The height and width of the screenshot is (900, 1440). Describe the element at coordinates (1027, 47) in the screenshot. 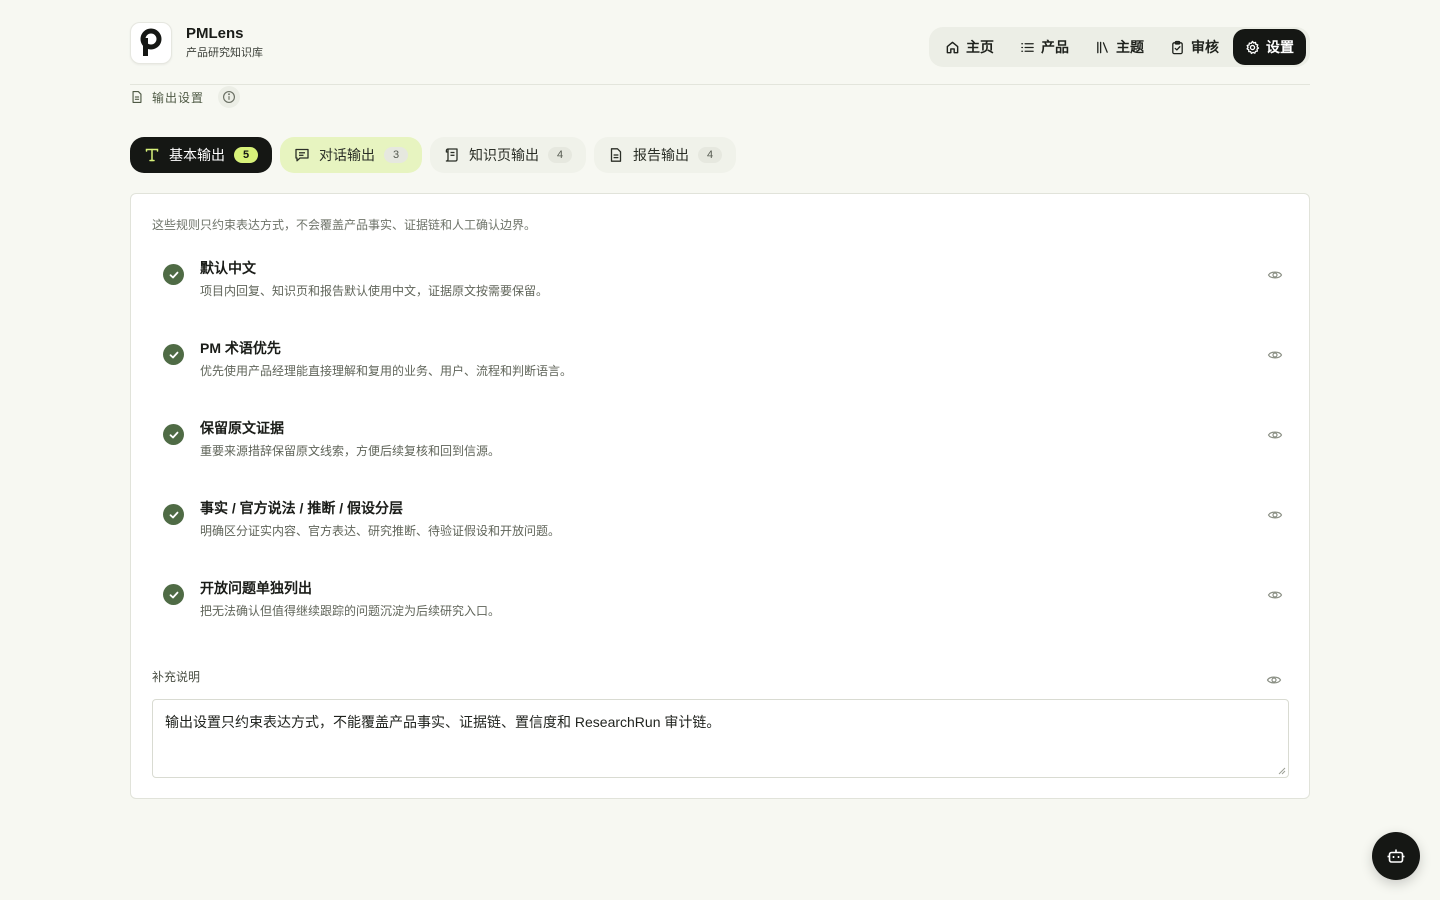

I see `list-icon` at that location.